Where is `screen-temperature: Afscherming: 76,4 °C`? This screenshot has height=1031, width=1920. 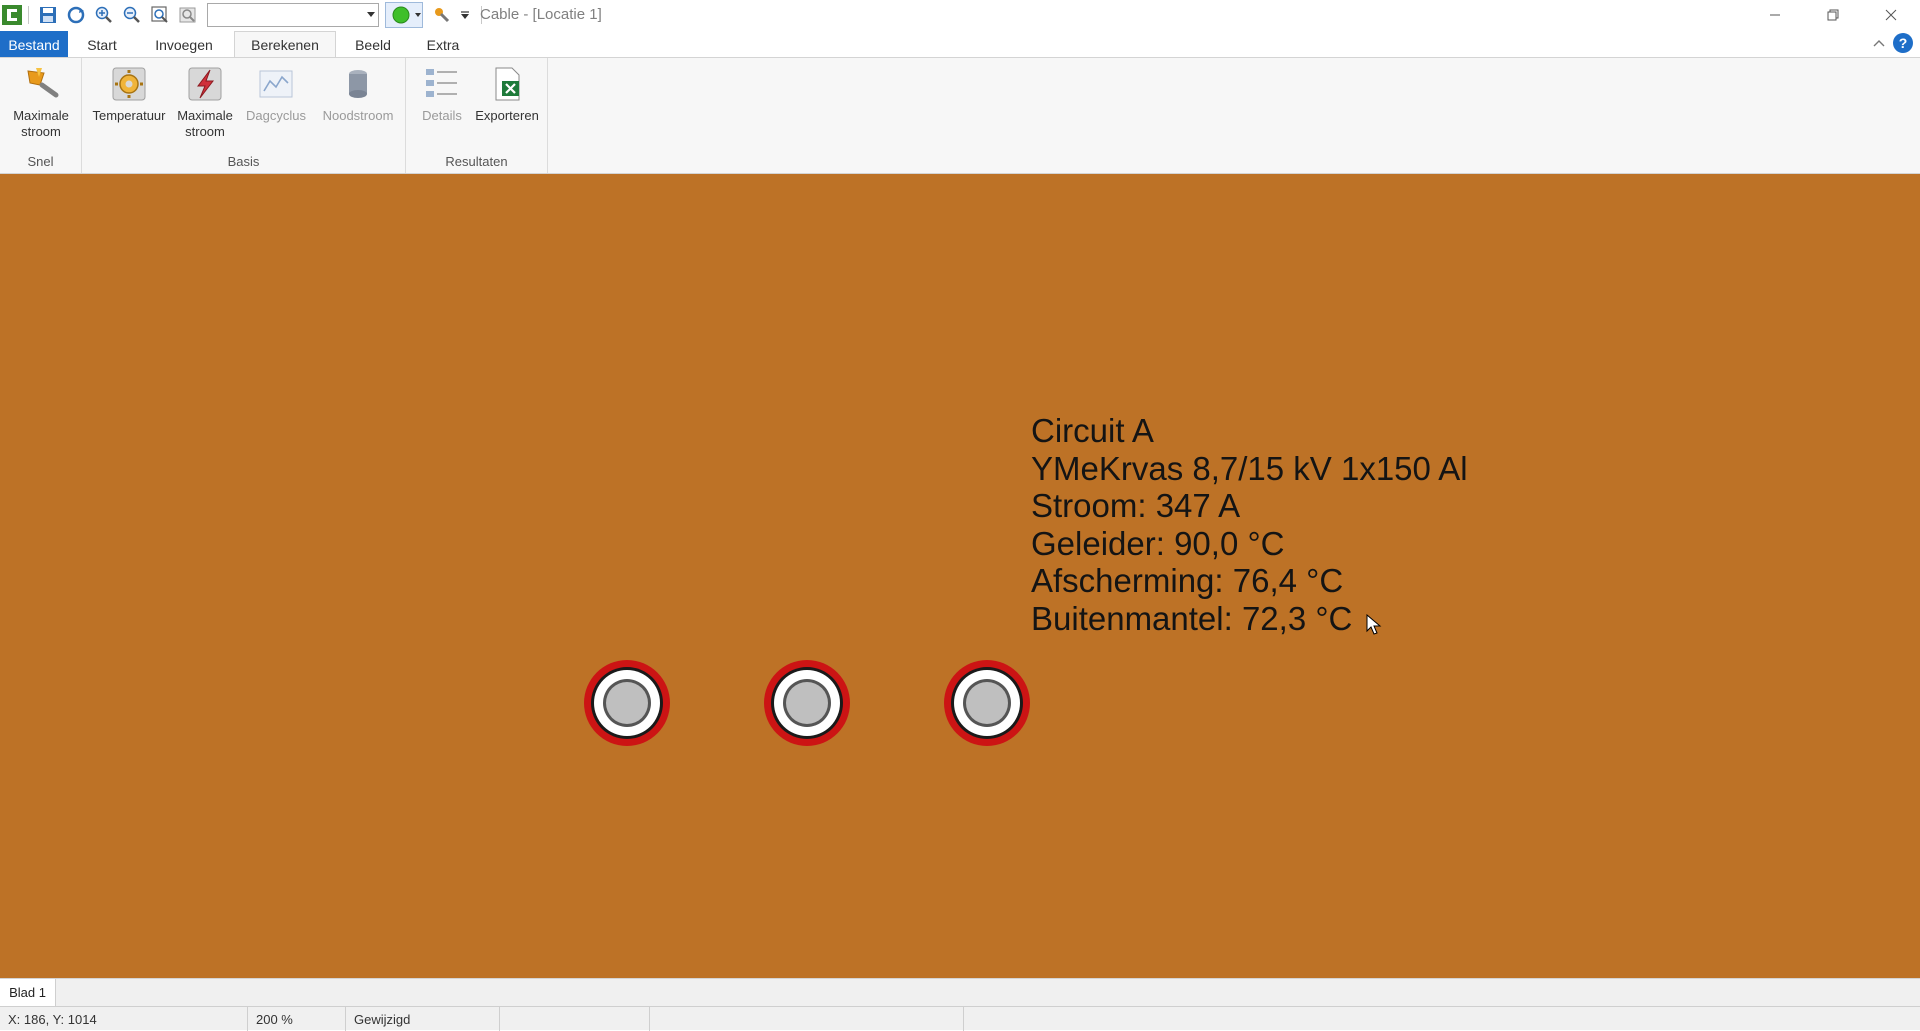
screen-temperature: Afscherming: 76,4 °C is located at coordinates (1187, 580).